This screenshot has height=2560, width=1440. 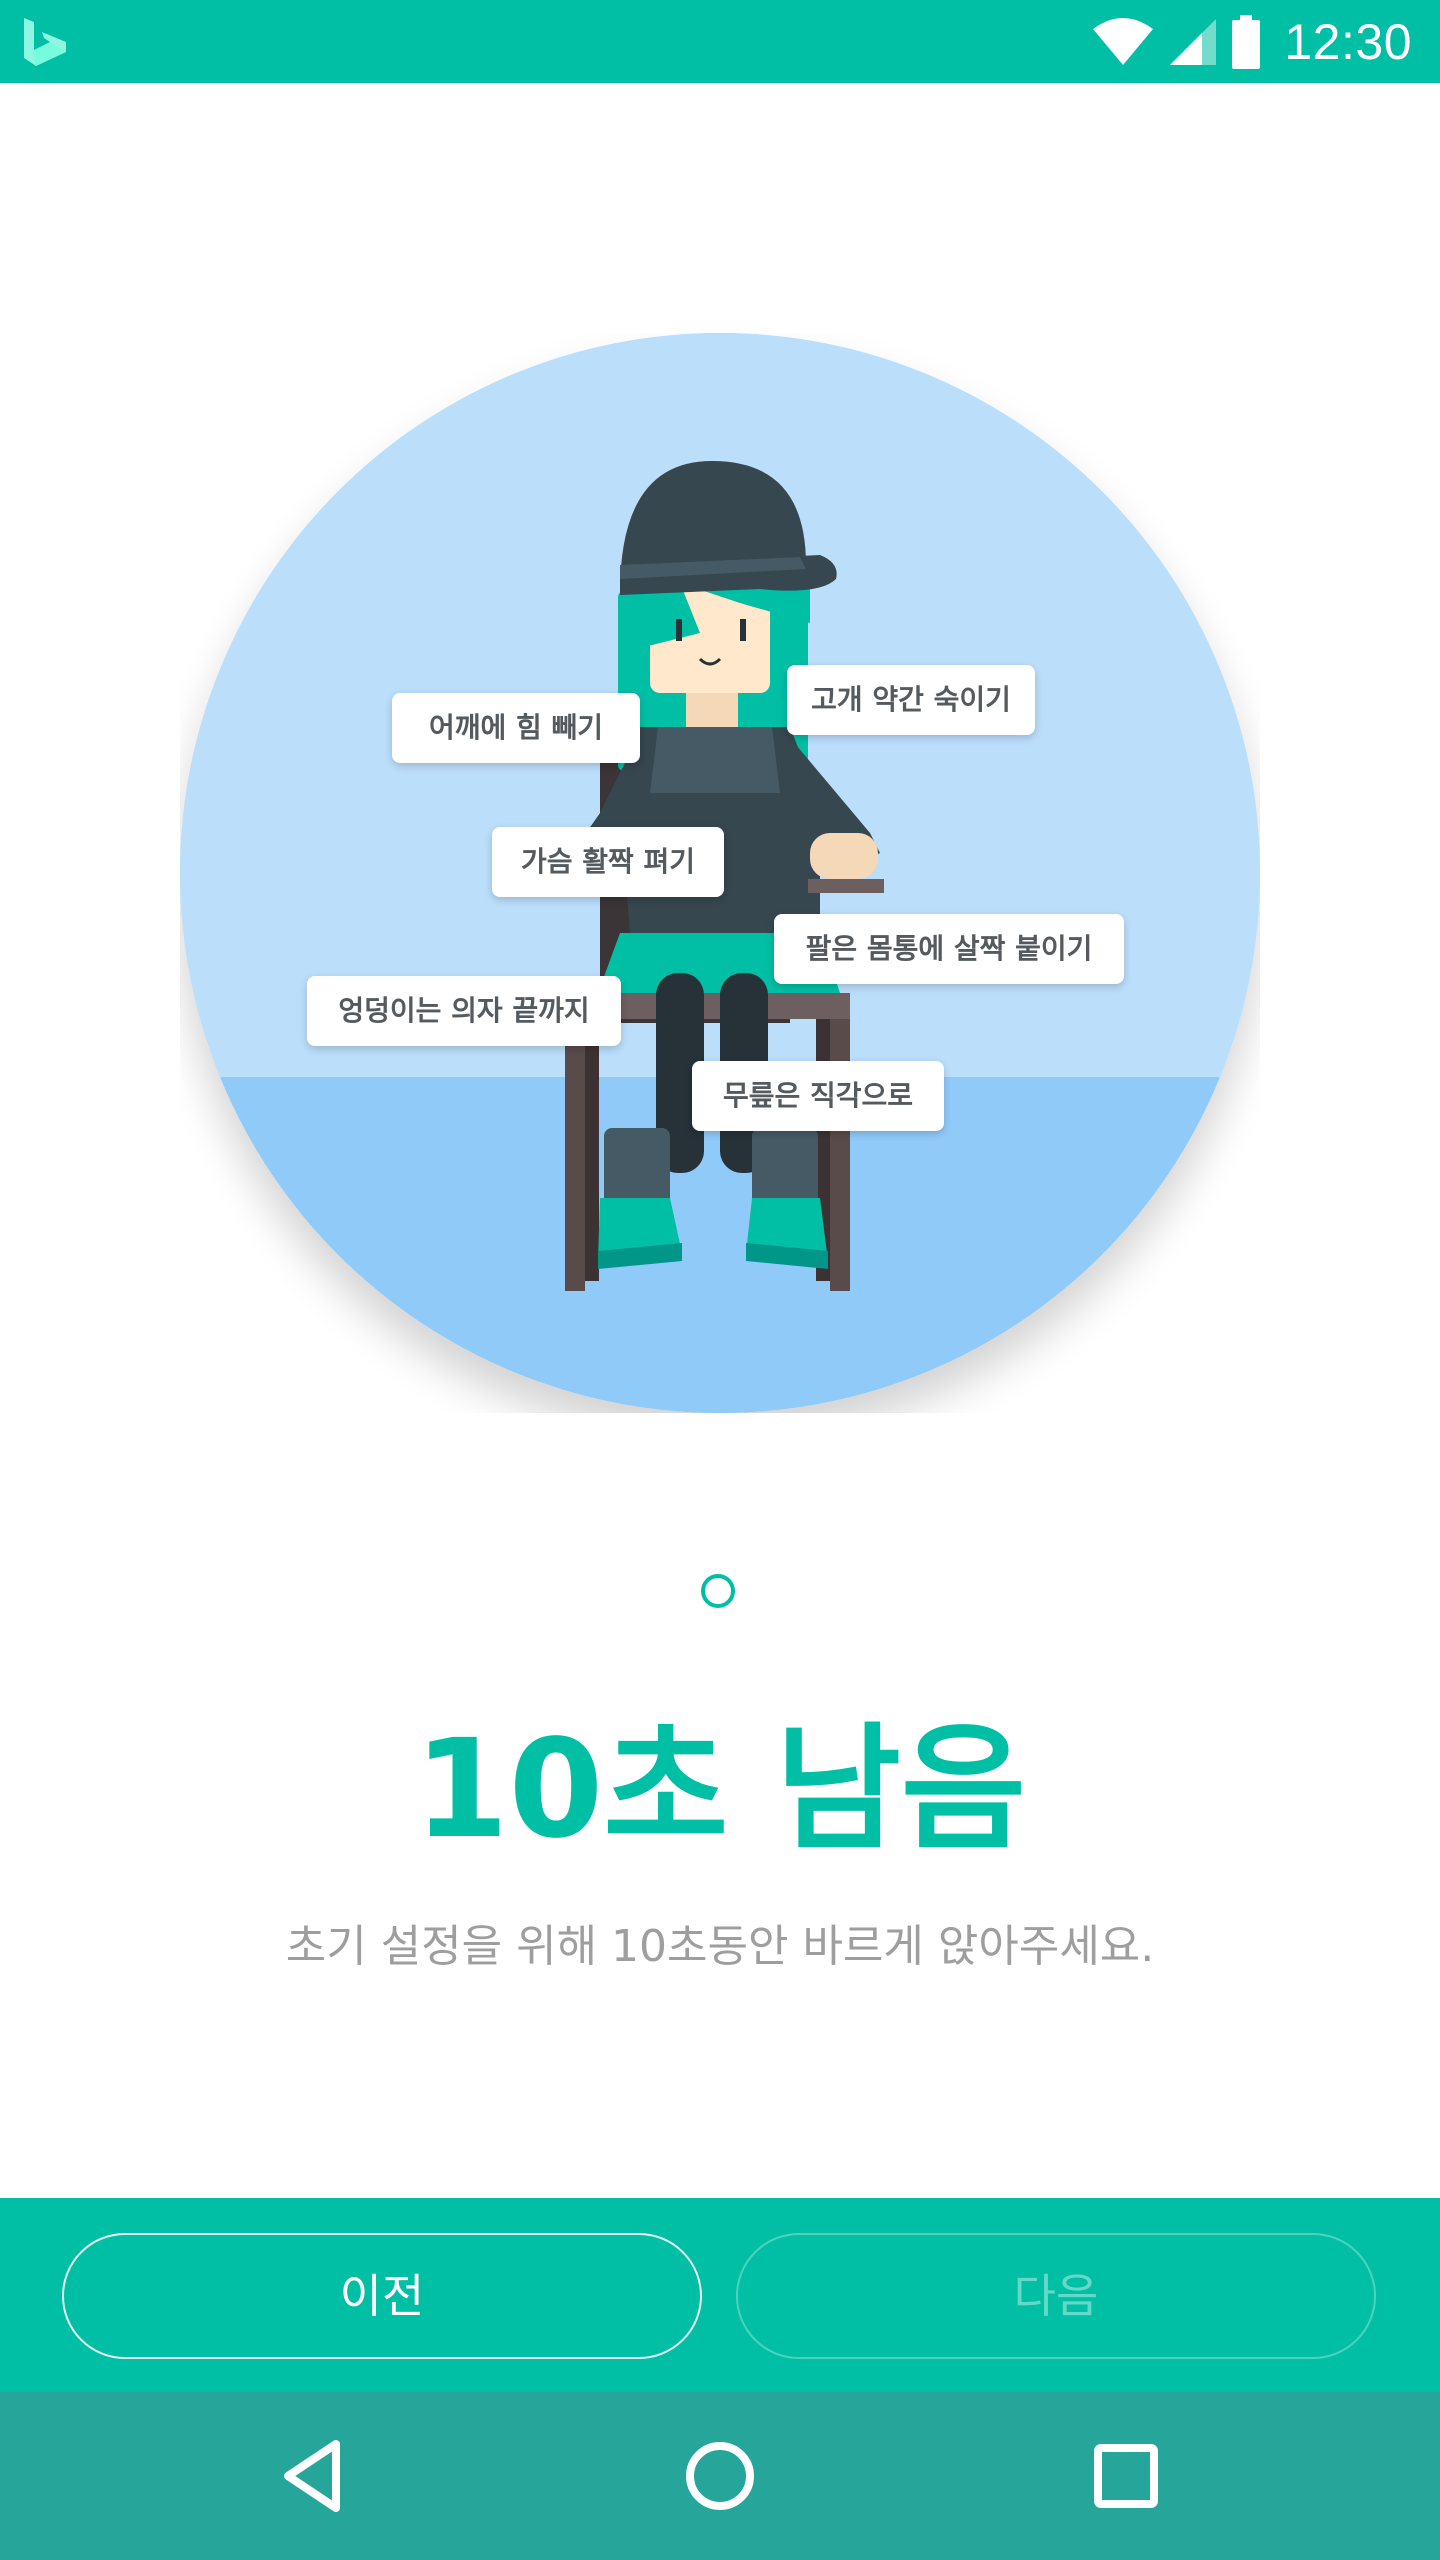 I want to click on posture-tip-knees: 무릎은 직각으로, so click(x=818, y=1096).